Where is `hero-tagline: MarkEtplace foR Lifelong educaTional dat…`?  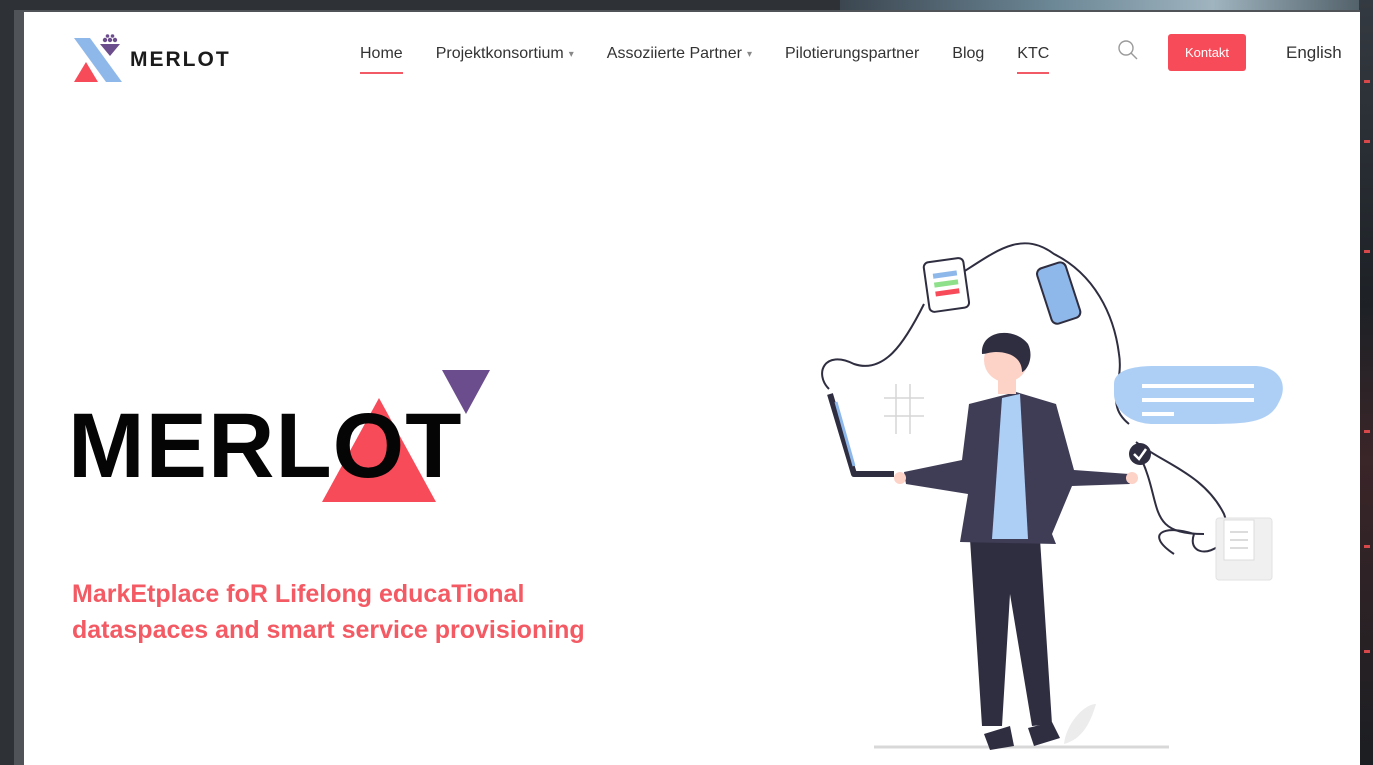
hero-tagline: MarkEtplace foR Lifelong educaTional dat… is located at coordinates (392, 612).